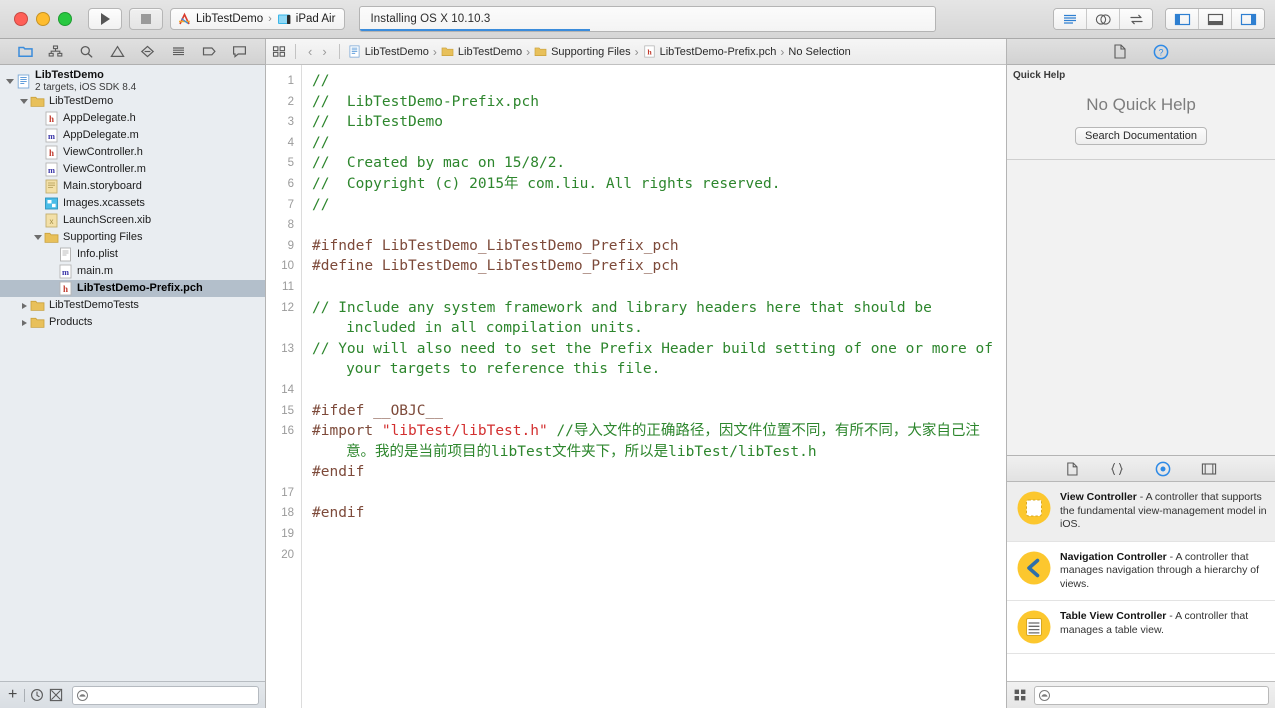 The height and width of the screenshot is (708, 1275). I want to click on hierarchy-icon, so click(56, 51).